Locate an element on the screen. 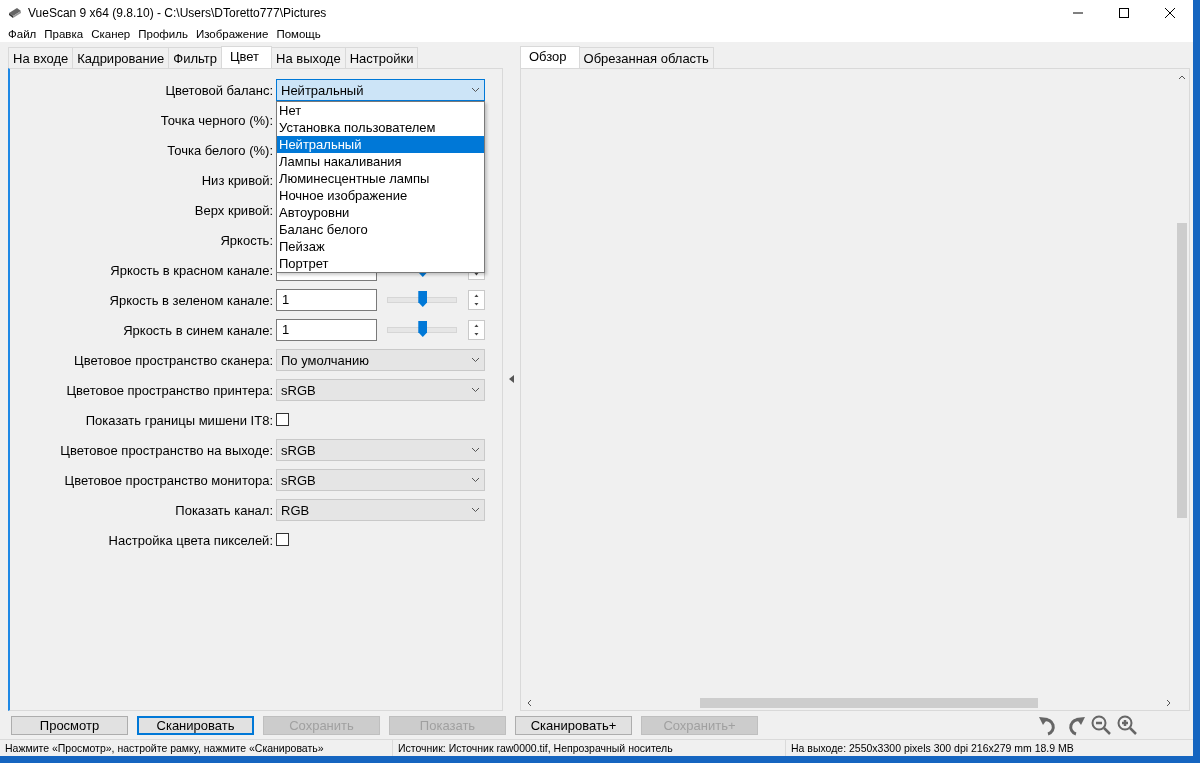  field-label: Показать границы мишени IT8: is located at coordinates (179, 420).